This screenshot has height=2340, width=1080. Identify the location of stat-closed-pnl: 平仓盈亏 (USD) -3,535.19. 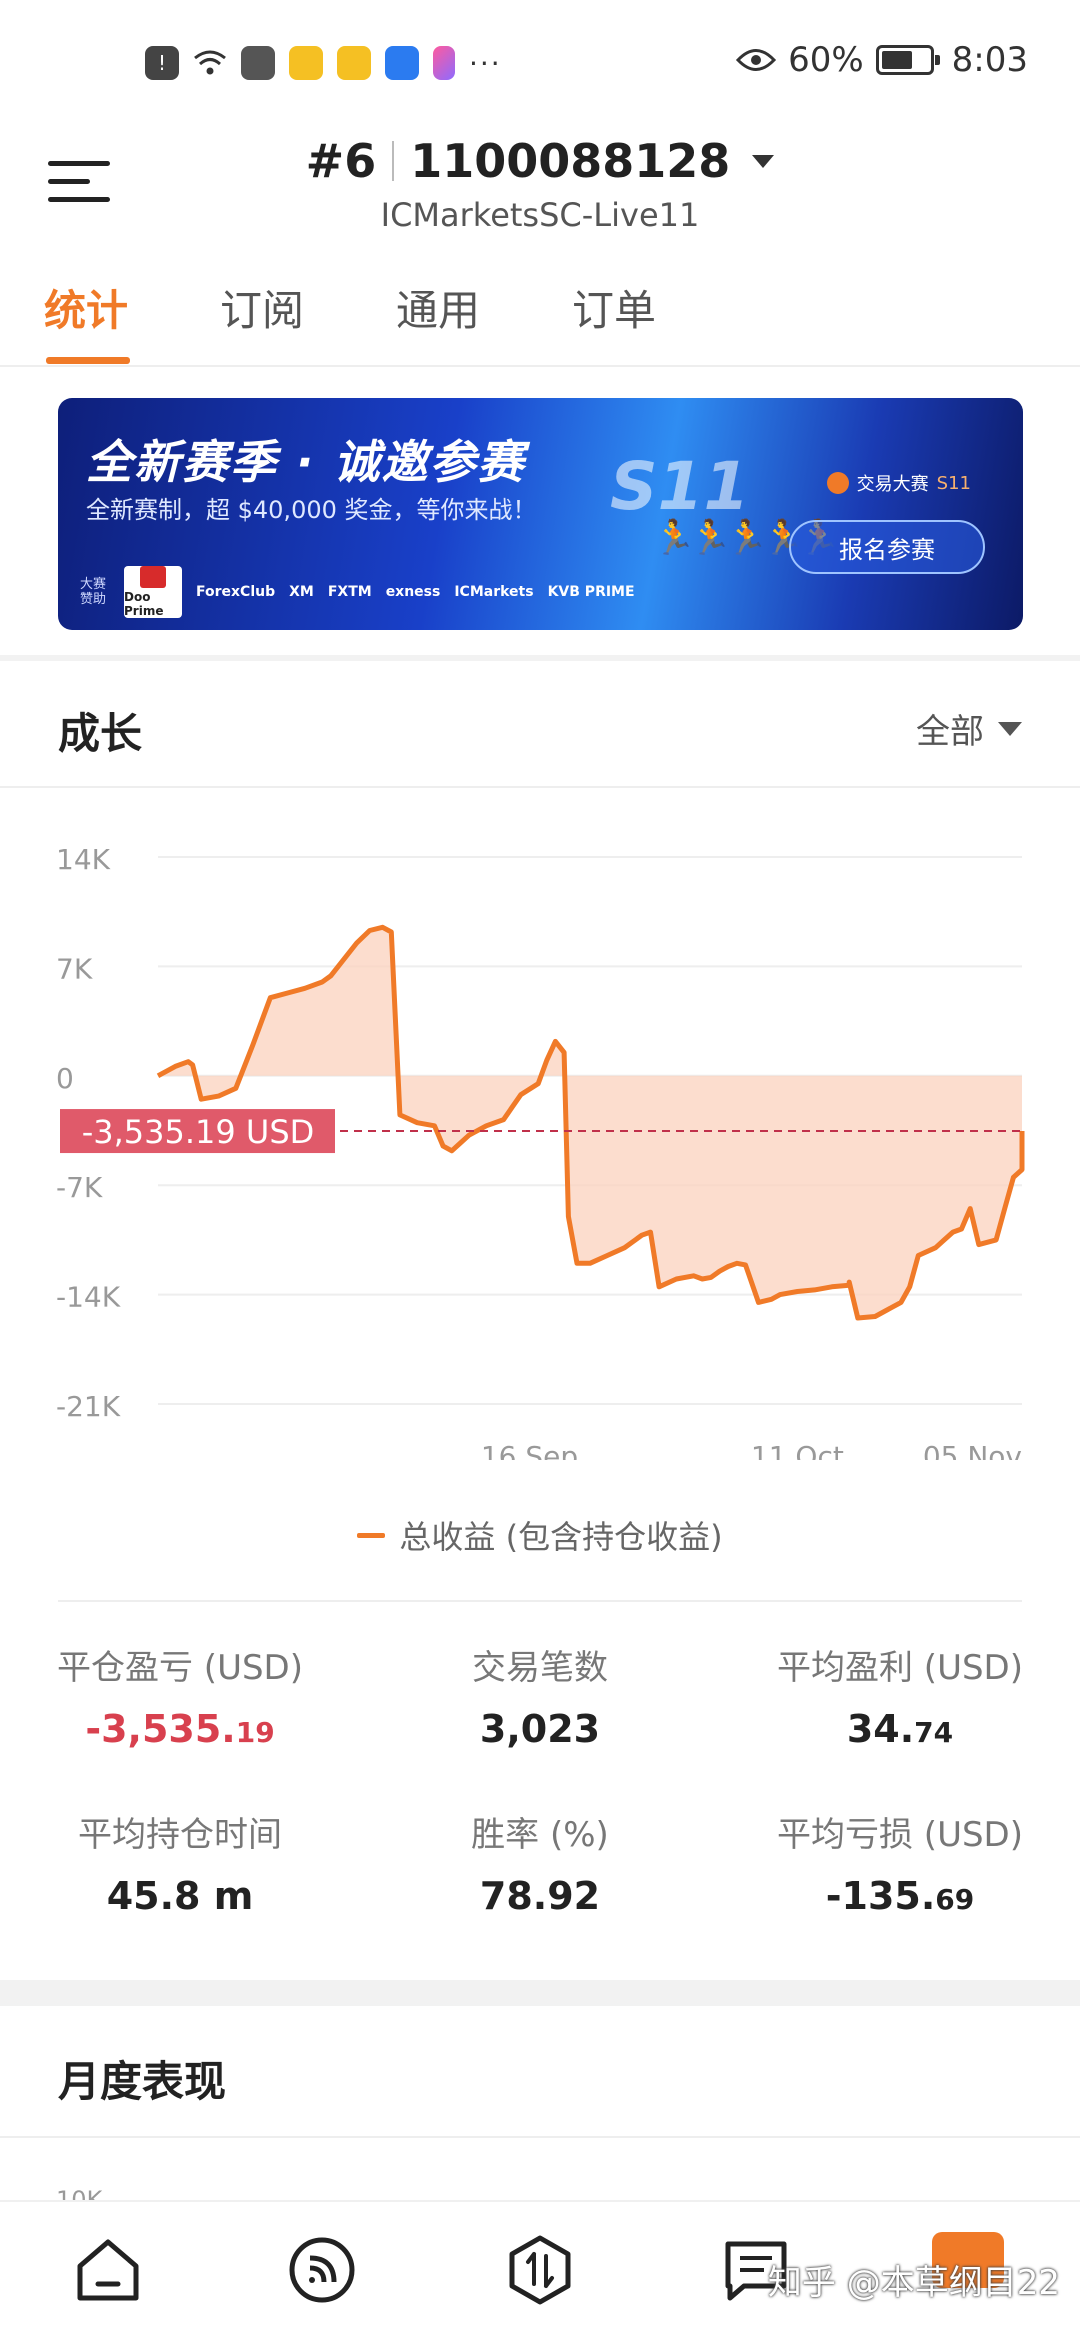
(180, 1699).